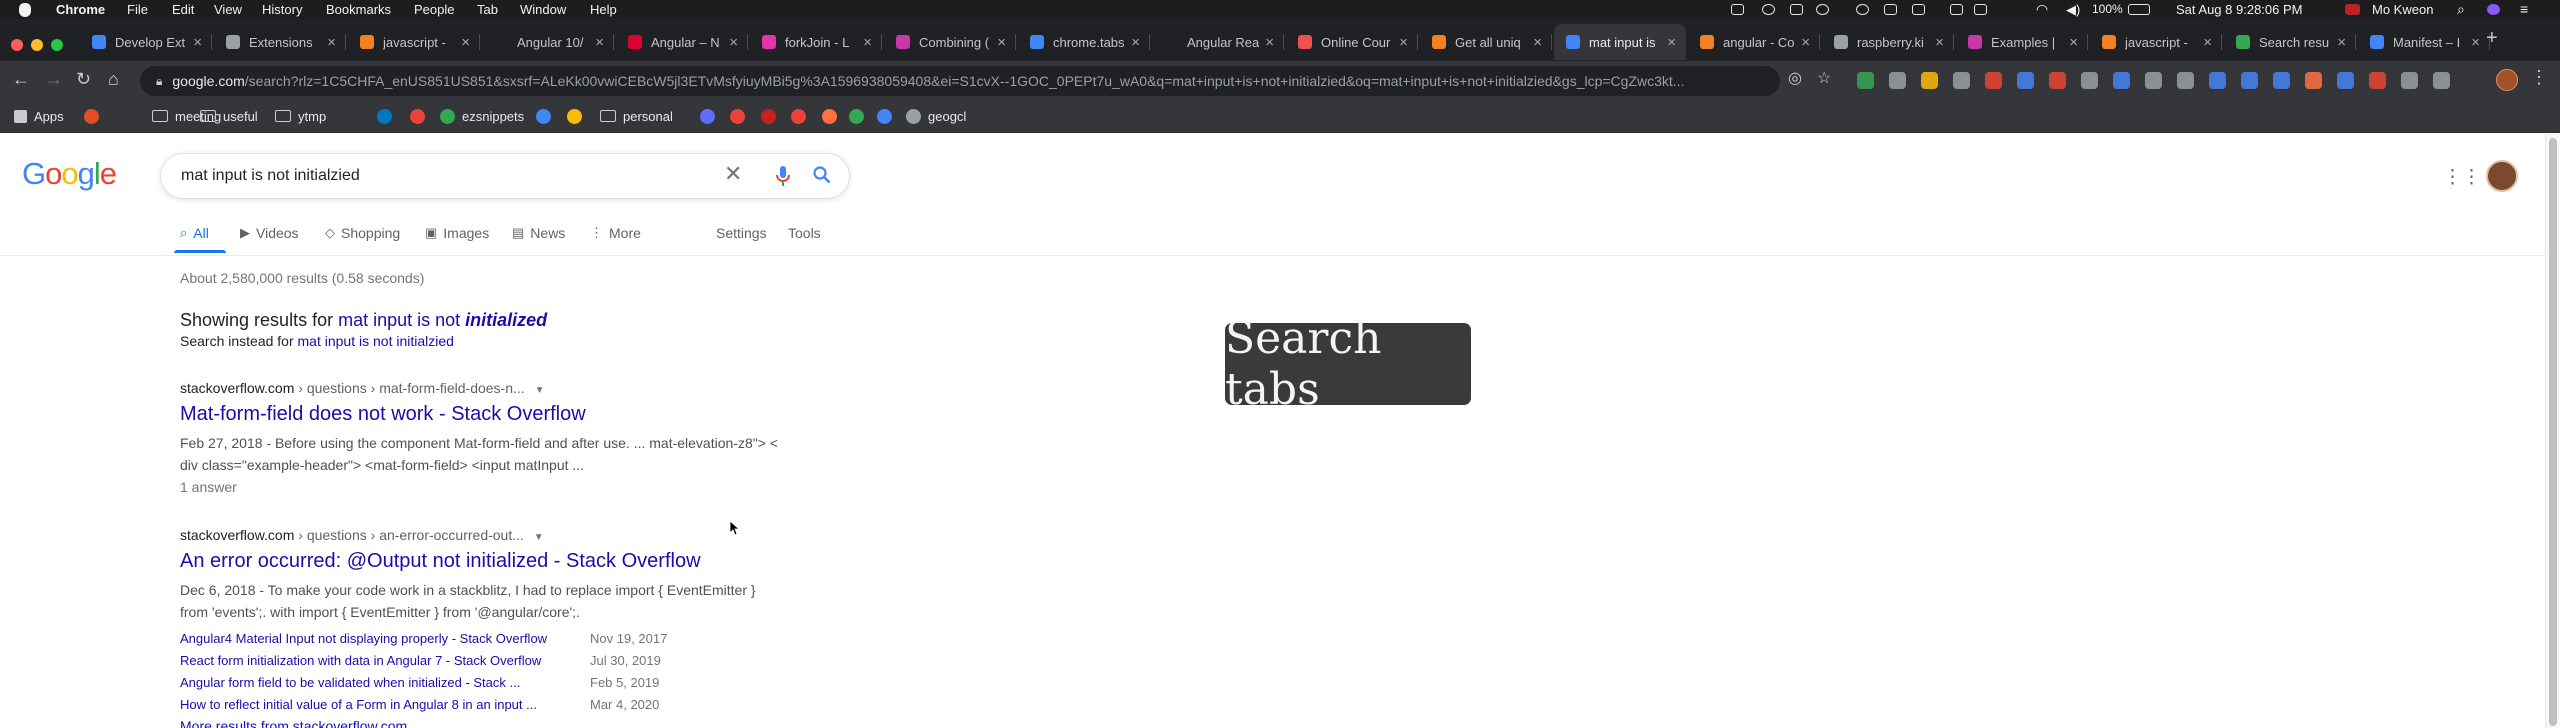 The width and height of the screenshot is (2560, 728). What do you see at coordinates (816, 42) in the screenshot?
I see `browser-tab: forkJoin - L ×` at bounding box center [816, 42].